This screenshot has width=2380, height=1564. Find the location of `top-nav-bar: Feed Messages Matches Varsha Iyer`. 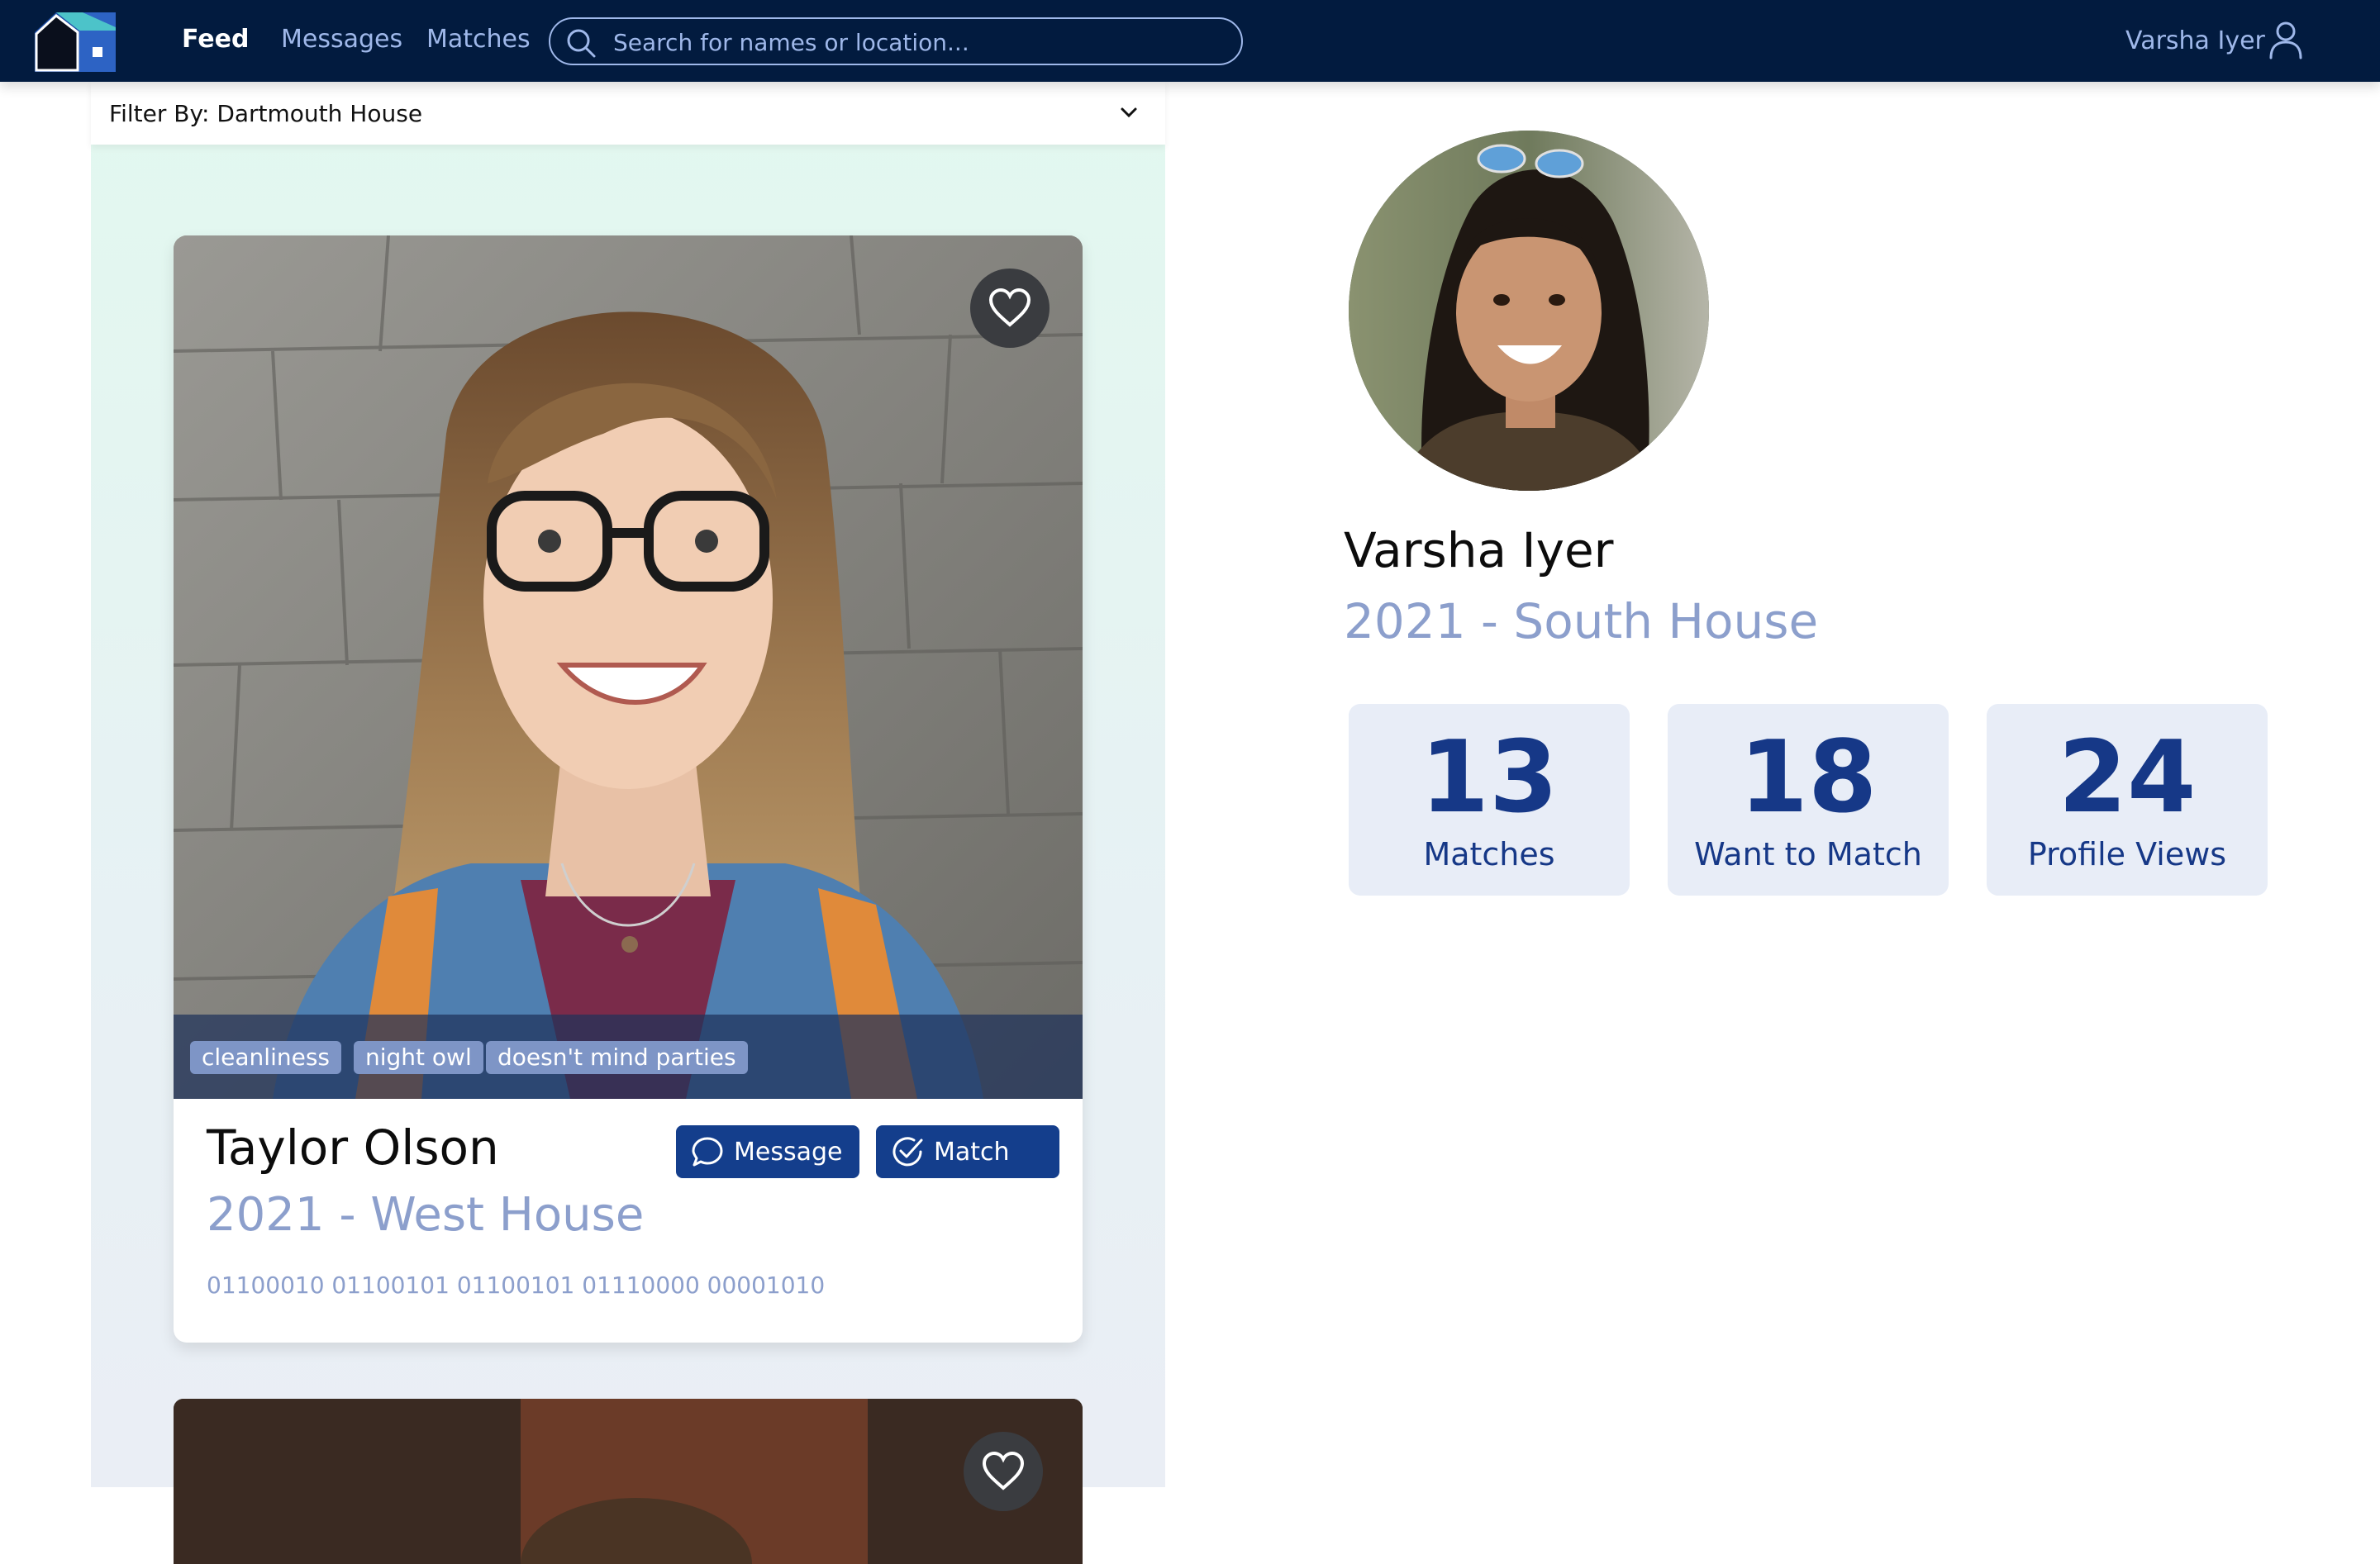

top-nav-bar: Feed Messages Matches Varsha Iyer is located at coordinates (1190, 41).